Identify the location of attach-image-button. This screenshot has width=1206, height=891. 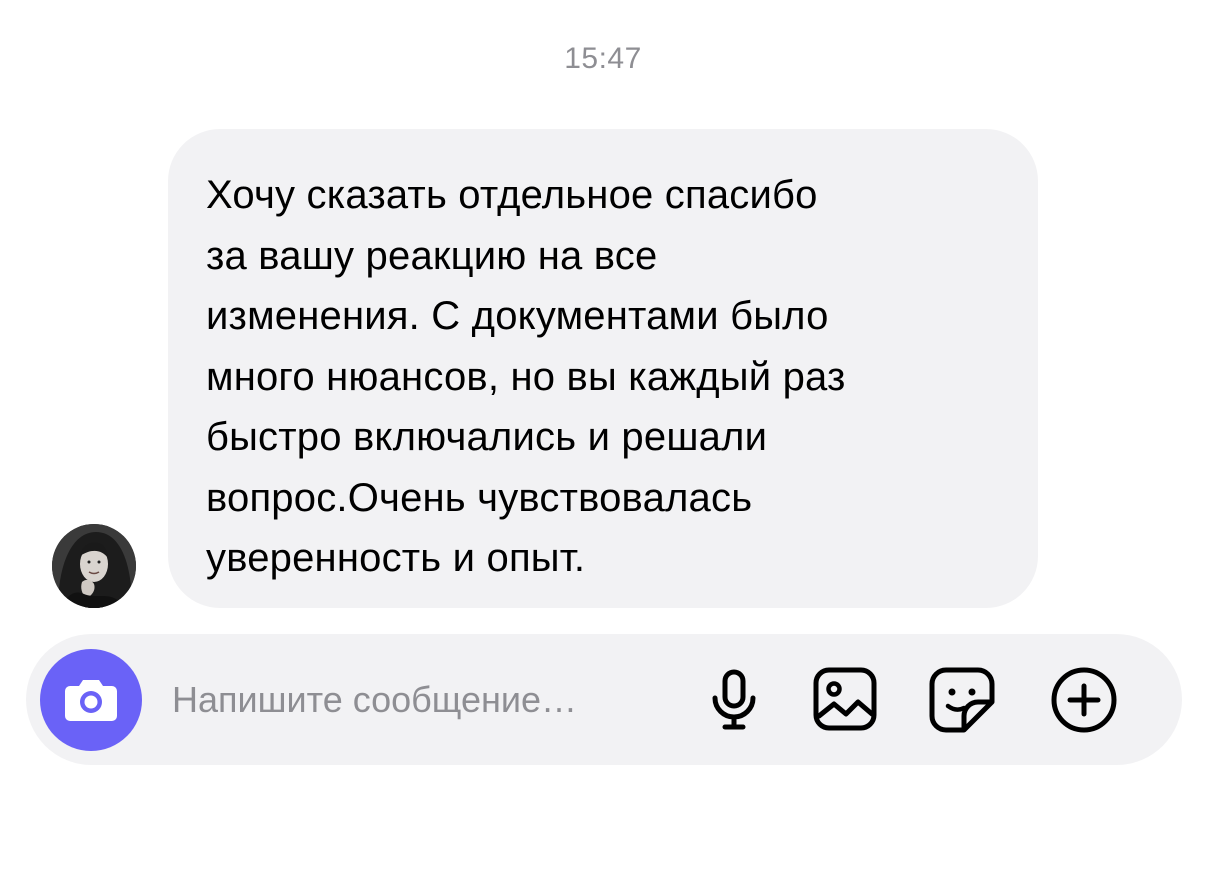
(846, 700).